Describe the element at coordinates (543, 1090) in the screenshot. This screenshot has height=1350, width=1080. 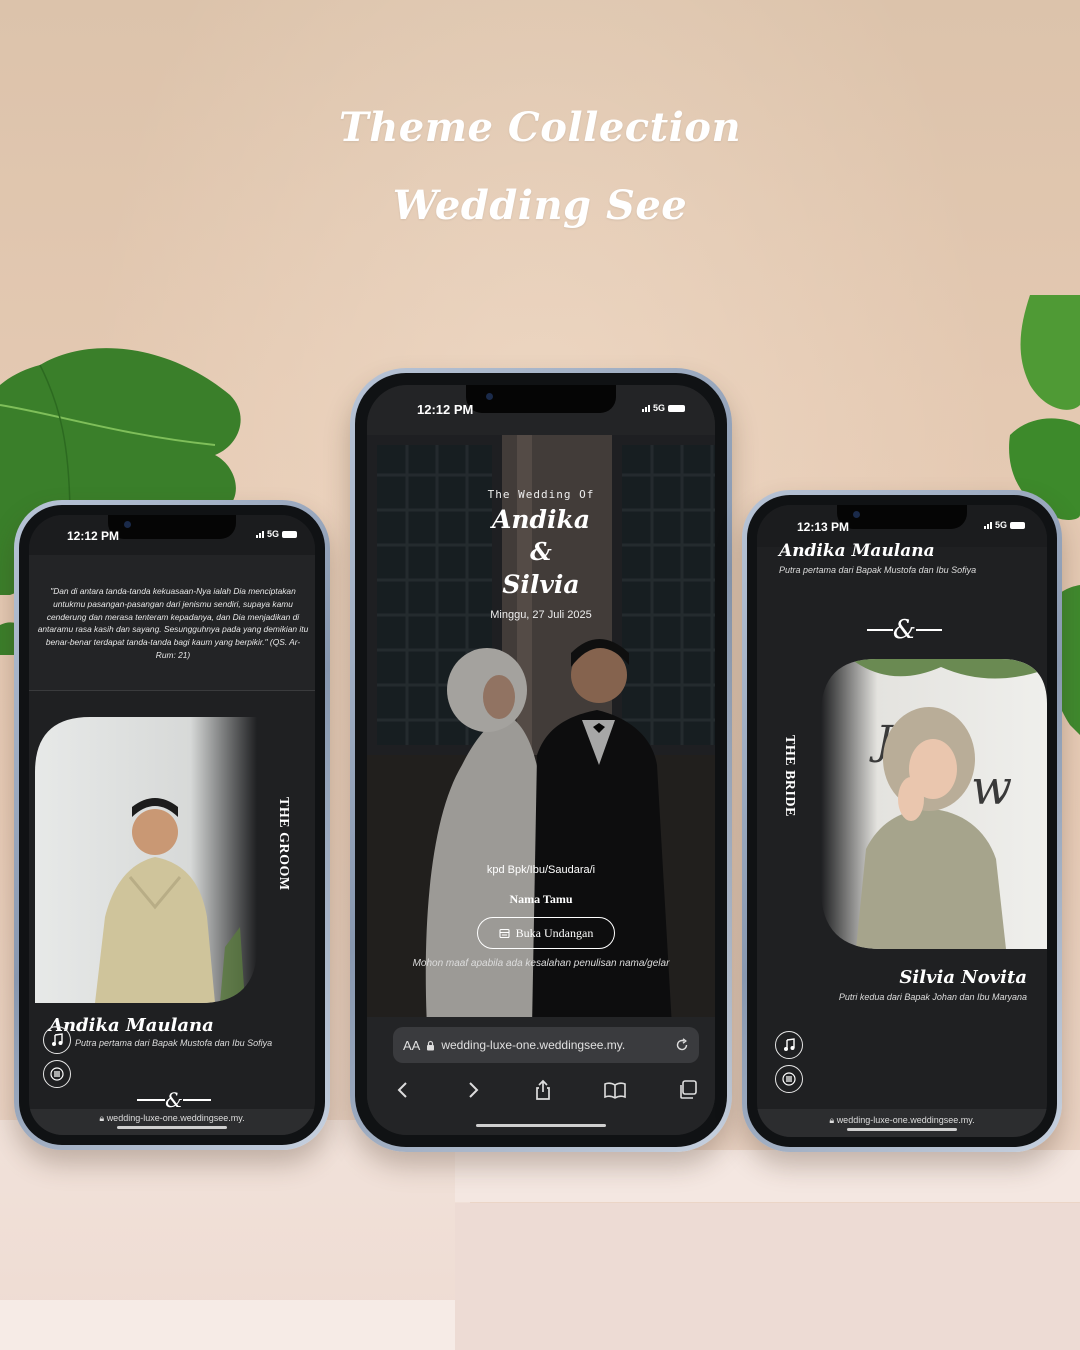
I see `share-icon` at that location.